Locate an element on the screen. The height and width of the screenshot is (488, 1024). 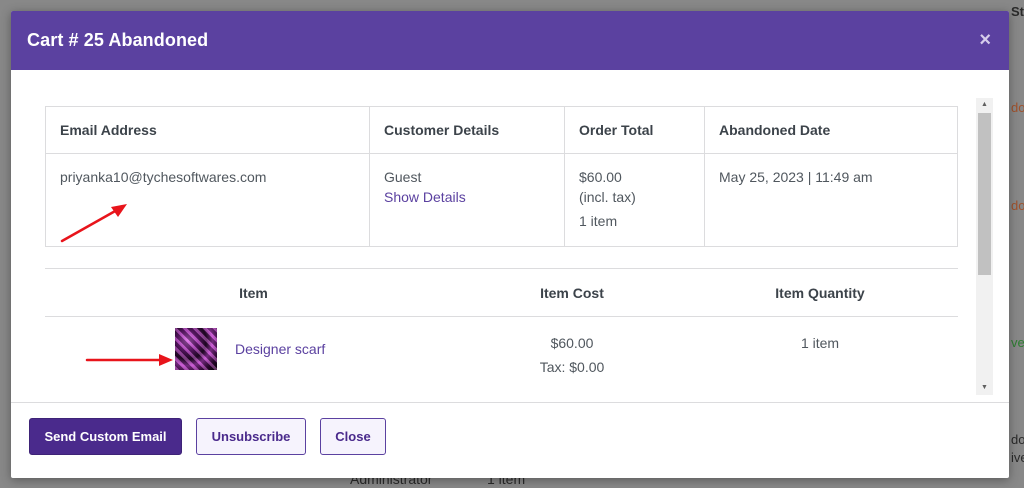
product-name-link: Designer scarf is located at coordinates (280, 349).